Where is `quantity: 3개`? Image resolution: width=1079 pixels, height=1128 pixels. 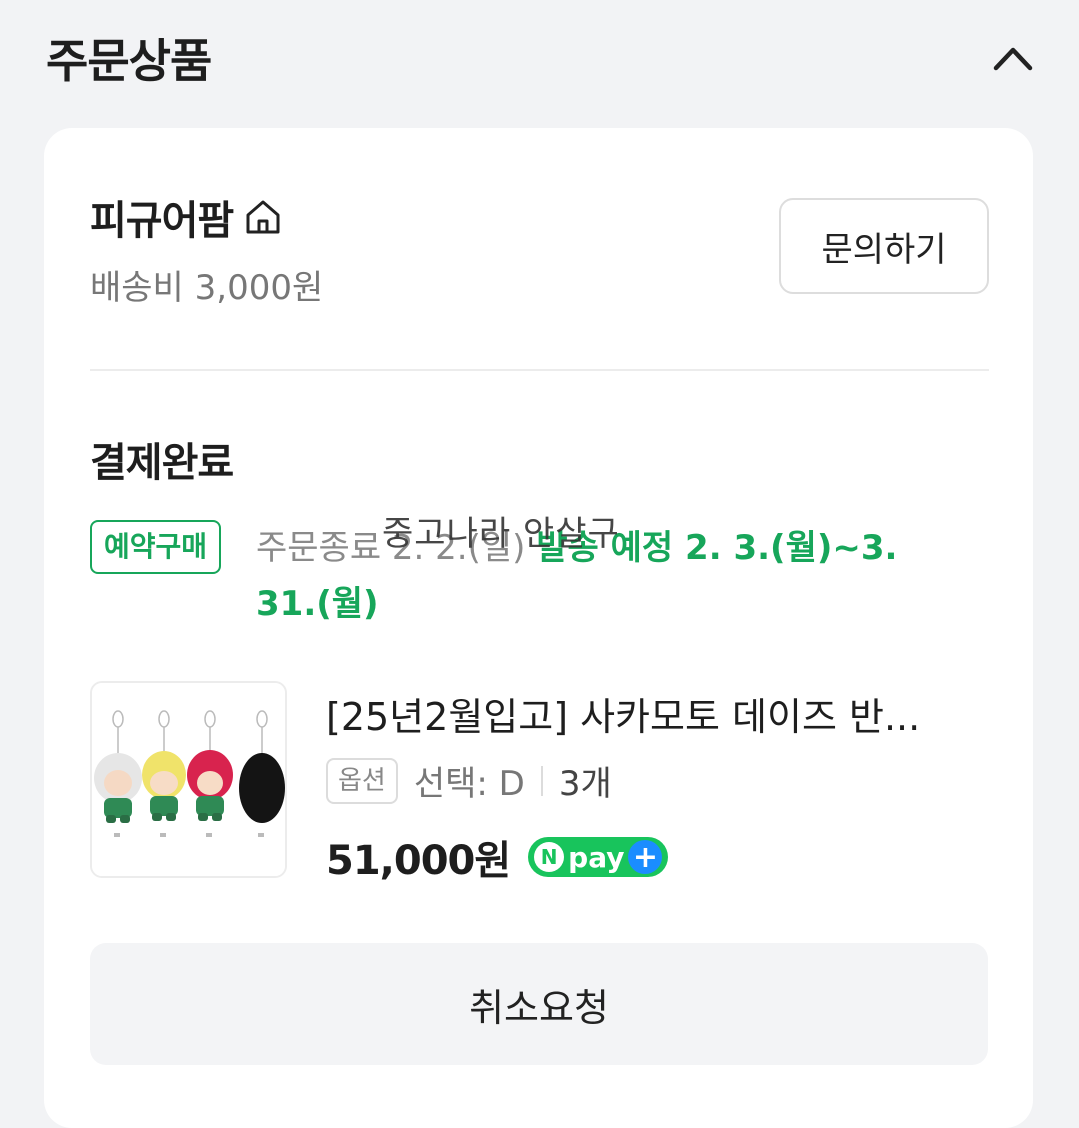 quantity: 3개 is located at coordinates (585, 784).